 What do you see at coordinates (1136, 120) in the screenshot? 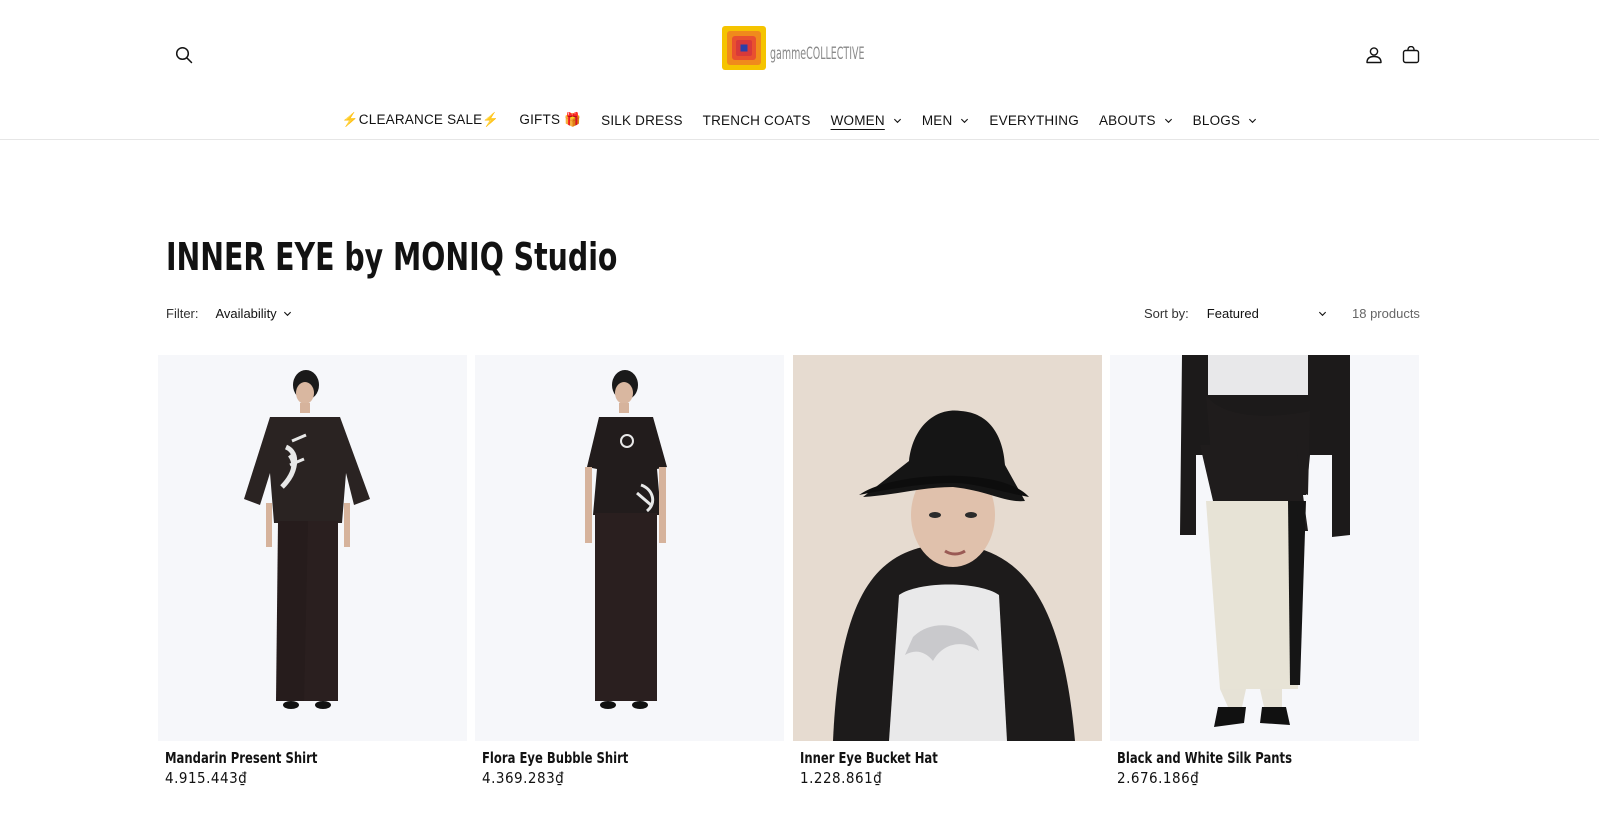
I see `nav-item-abouts: ABOUTS` at bounding box center [1136, 120].